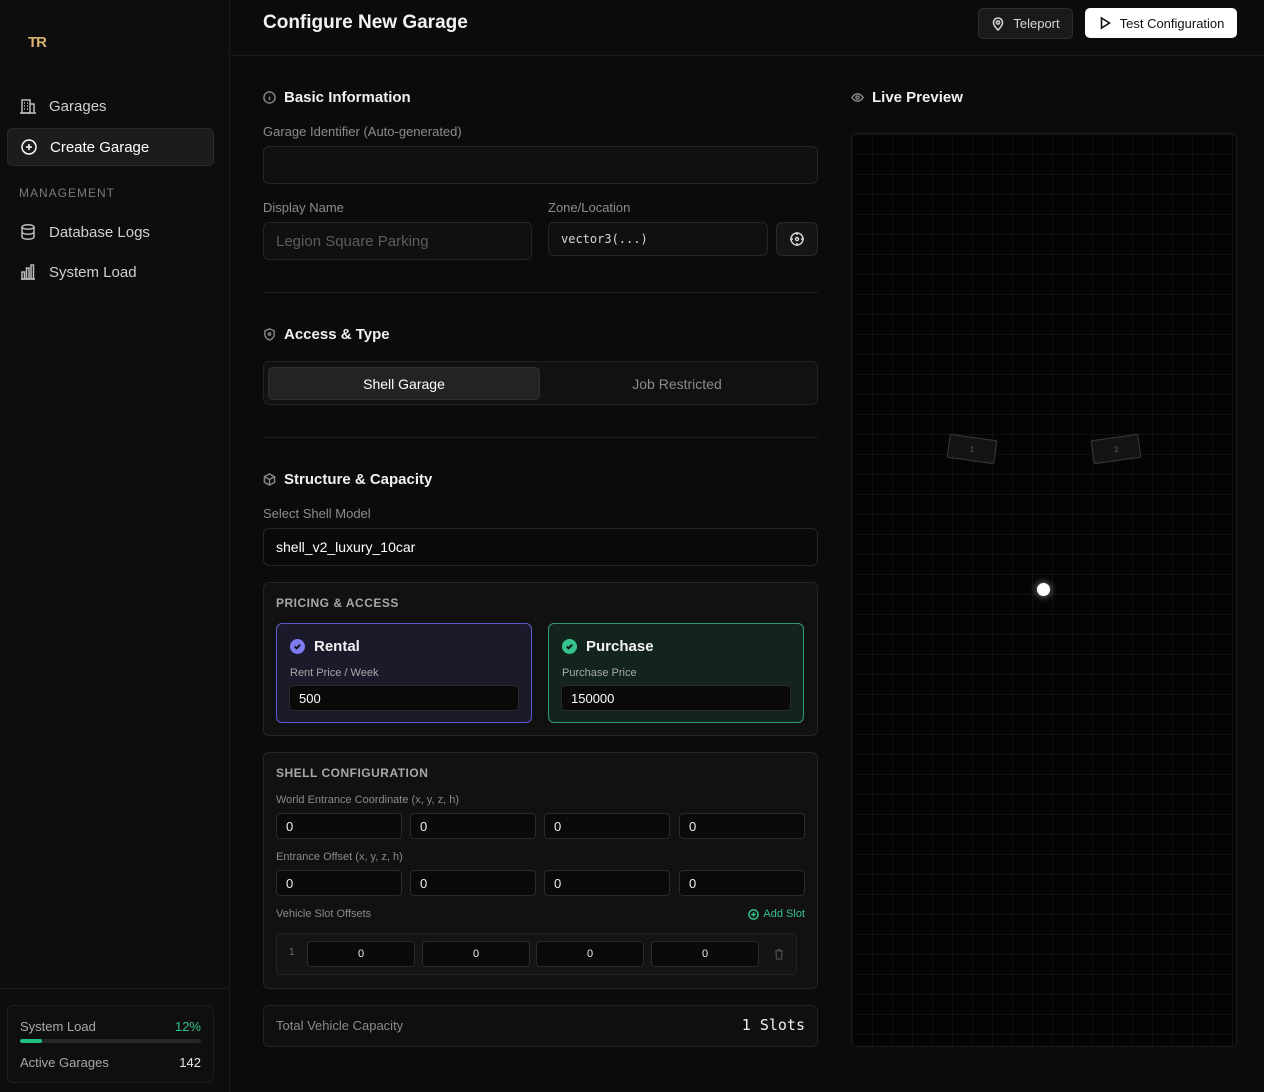 Image resolution: width=1264 pixels, height=1092 pixels. I want to click on entrance-offset-x-input: 0, so click(339, 883).